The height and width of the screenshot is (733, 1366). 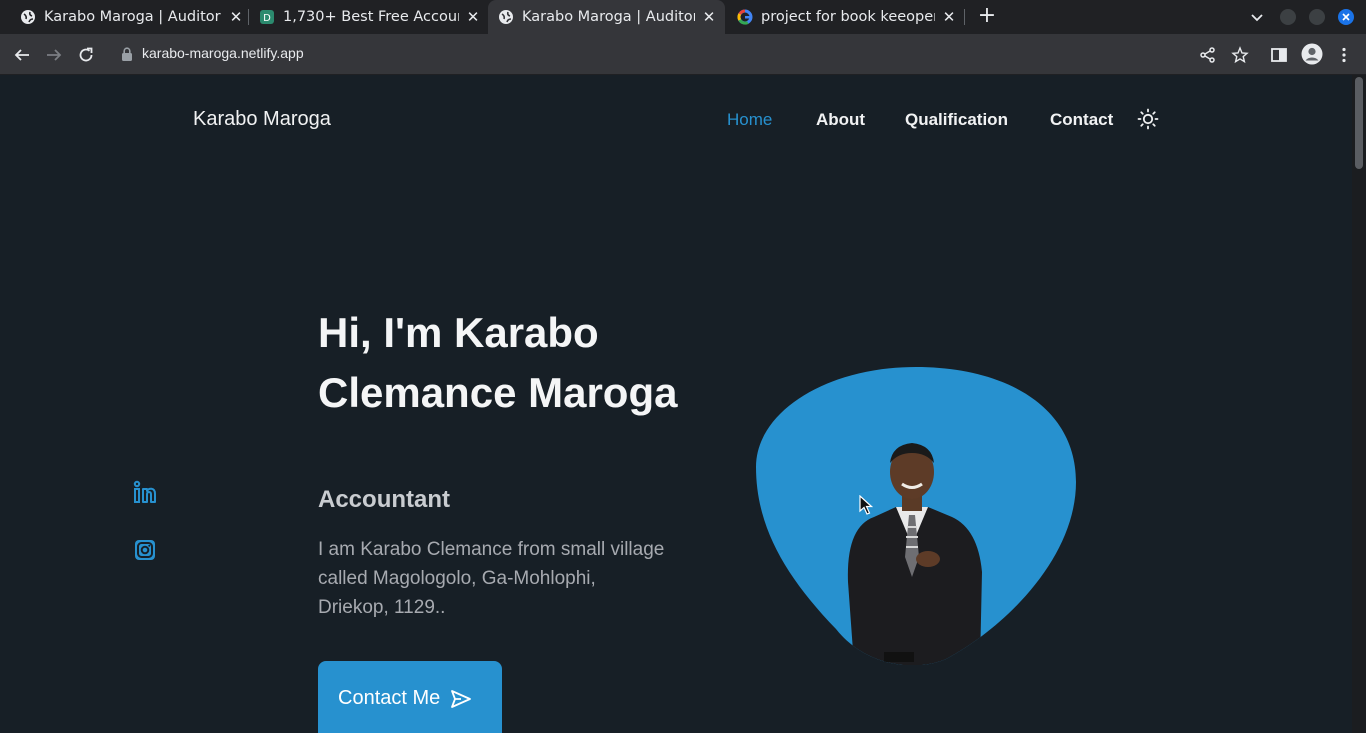 I want to click on browser-tab: Karabo Maroga | Auditor ✕, so click(x=132, y=17).